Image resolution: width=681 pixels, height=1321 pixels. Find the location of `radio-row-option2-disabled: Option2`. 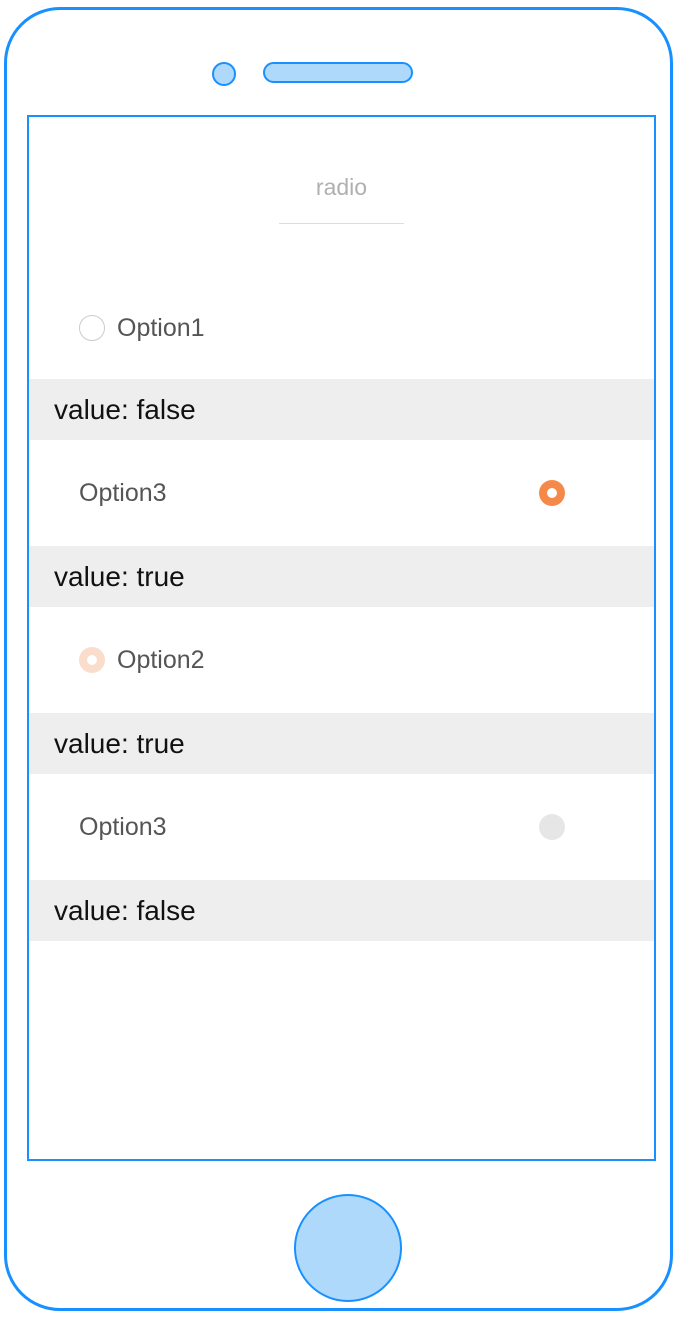

radio-row-option2-disabled: Option2 is located at coordinates (341, 660).